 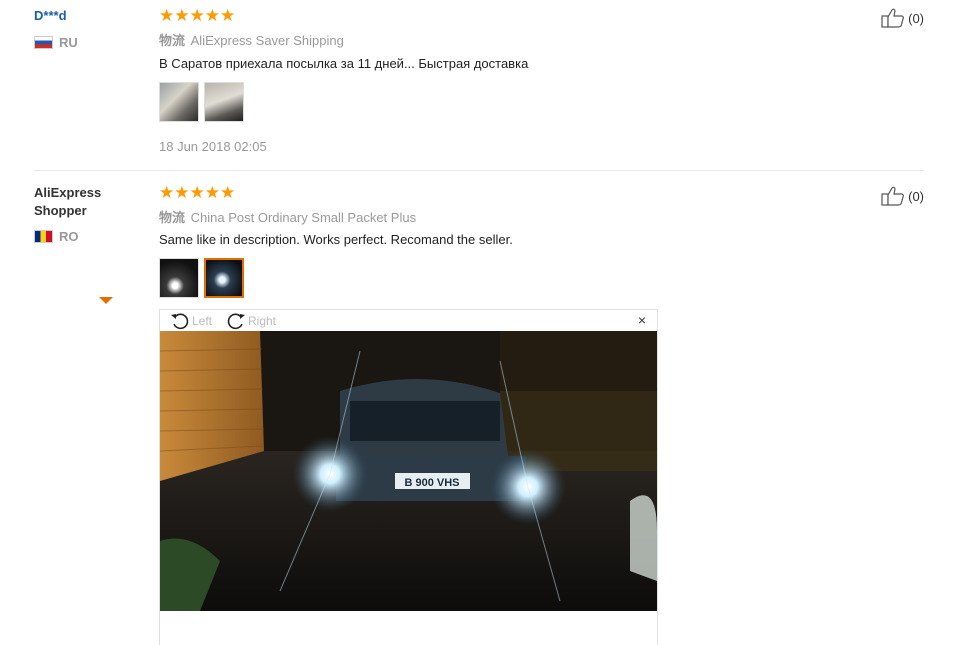 What do you see at coordinates (56, 42) in the screenshot?
I see `reviewer-country: RU` at bounding box center [56, 42].